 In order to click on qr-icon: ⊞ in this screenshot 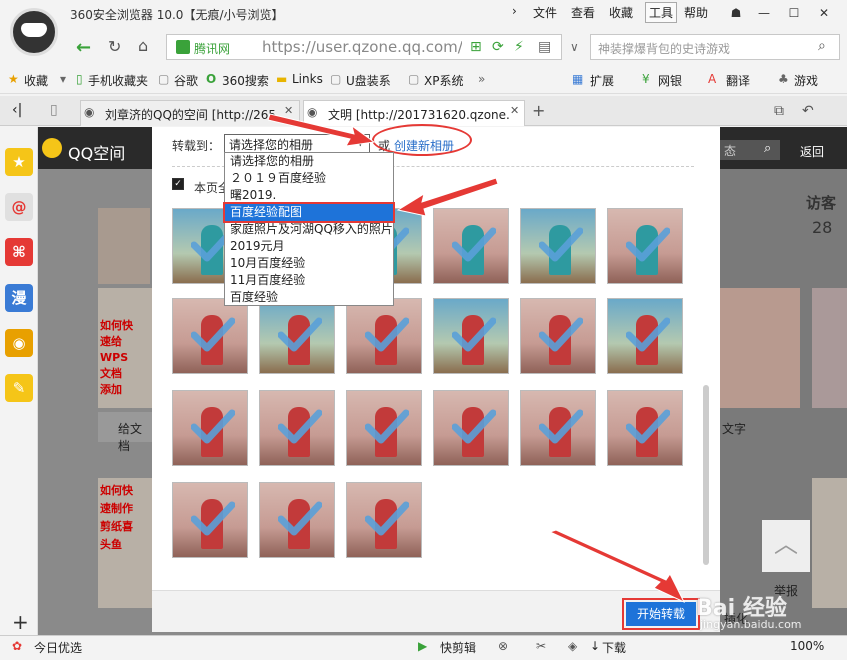, I will do `click(476, 47)`.